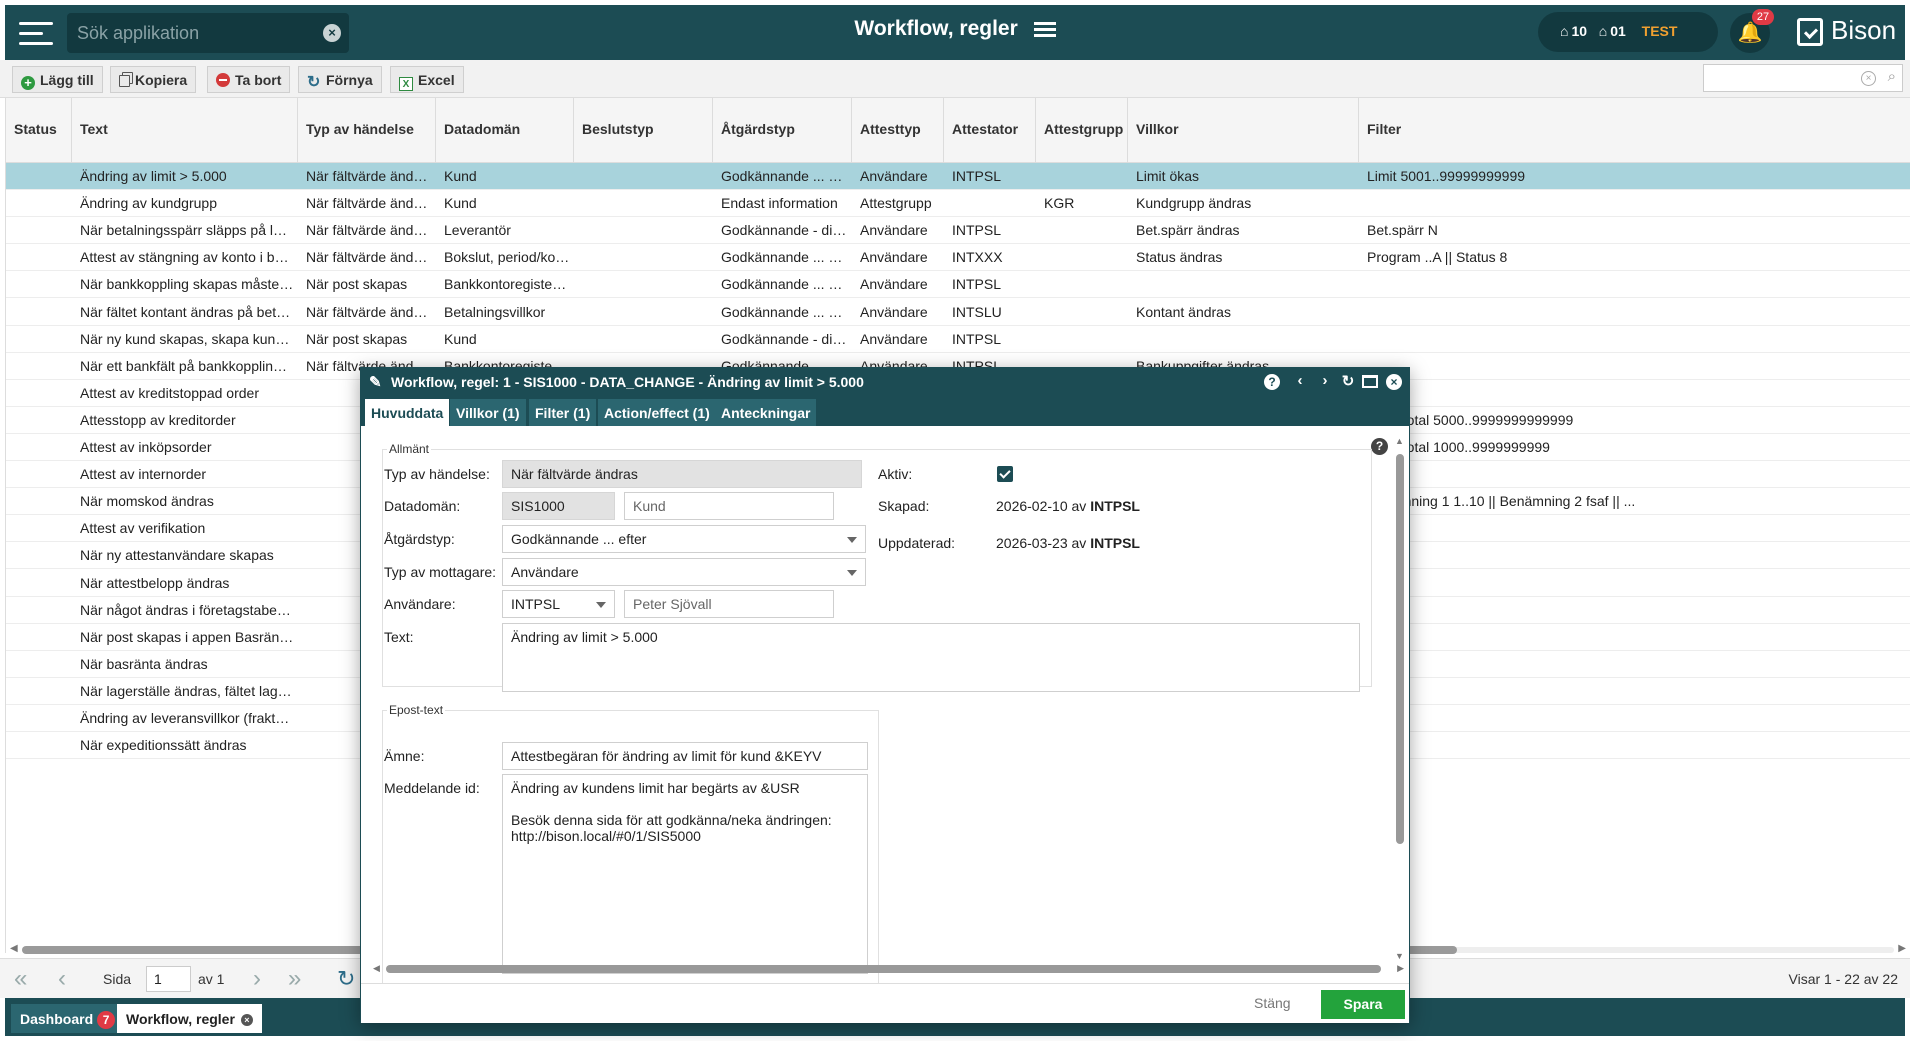 This screenshot has height=1041, width=1910. Describe the element at coordinates (657, 412) in the screenshot. I see `tab-action-effect: Action/effect (1)` at that location.